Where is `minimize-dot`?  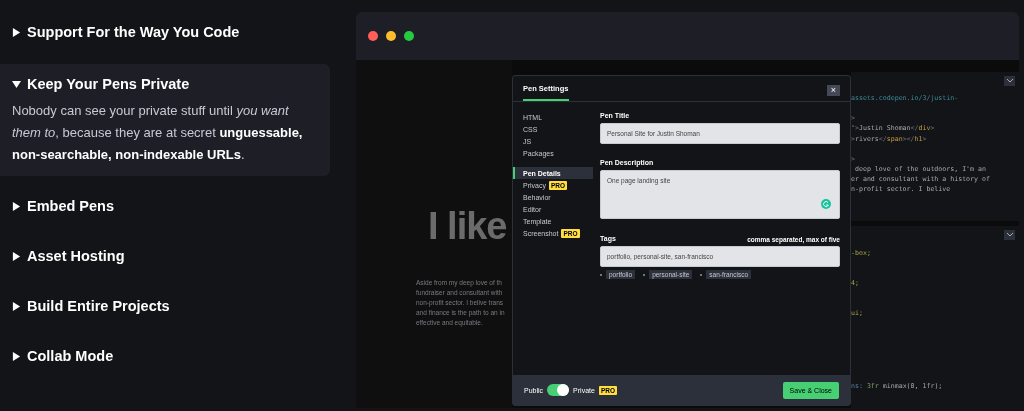 minimize-dot is located at coordinates (391, 36).